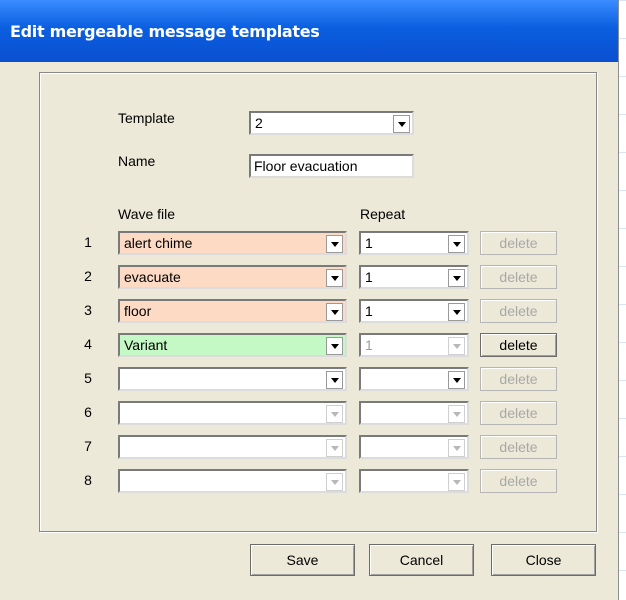 The image size is (626, 600). Describe the element at coordinates (232, 243) in the screenshot. I see `wave-file-select: alert chime` at that location.